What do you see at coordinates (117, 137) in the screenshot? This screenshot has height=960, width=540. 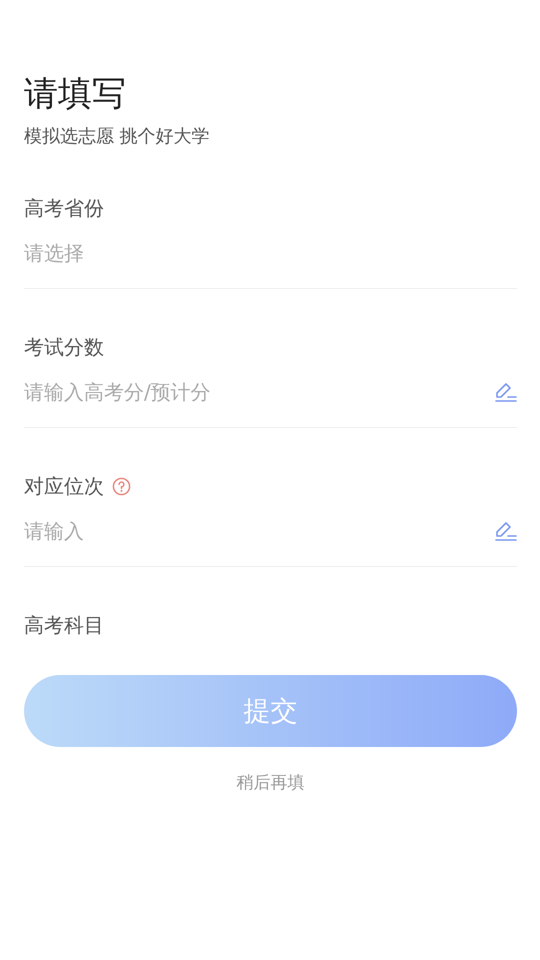 I see `page-subtitle: 模拟选志愿 挑个好大学` at bounding box center [117, 137].